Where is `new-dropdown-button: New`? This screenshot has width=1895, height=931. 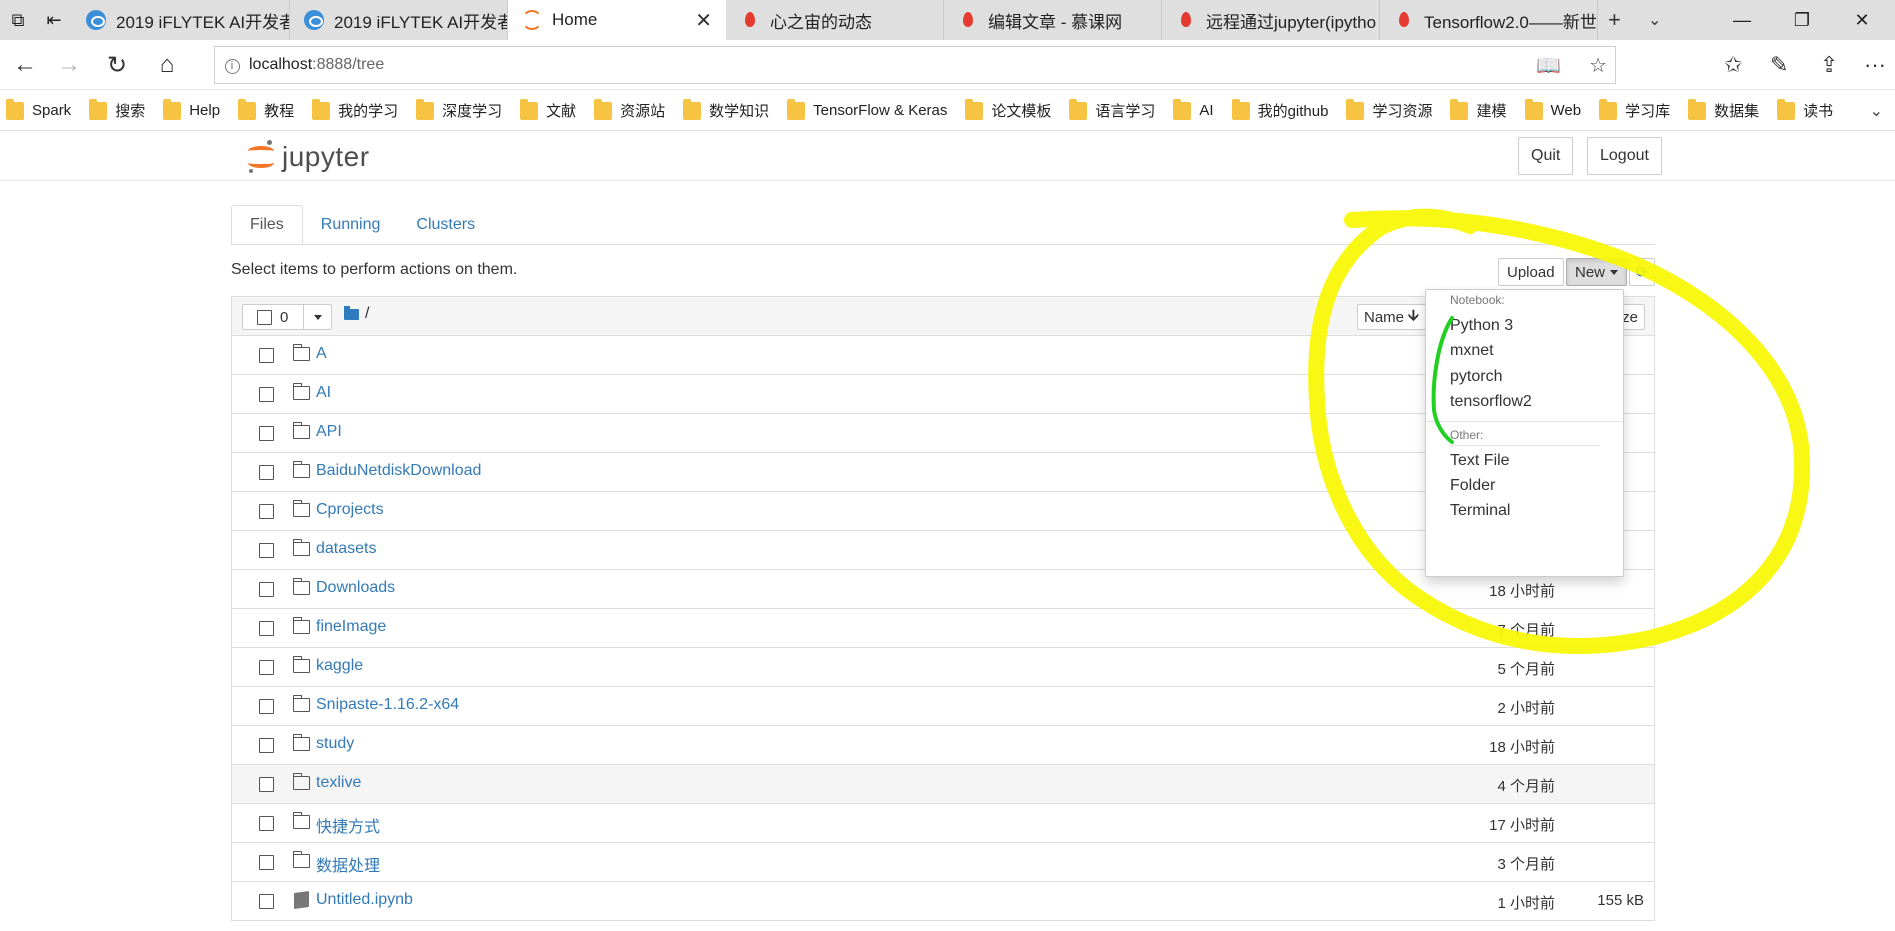 new-dropdown-button: New is located at coordinates (1597, 272).